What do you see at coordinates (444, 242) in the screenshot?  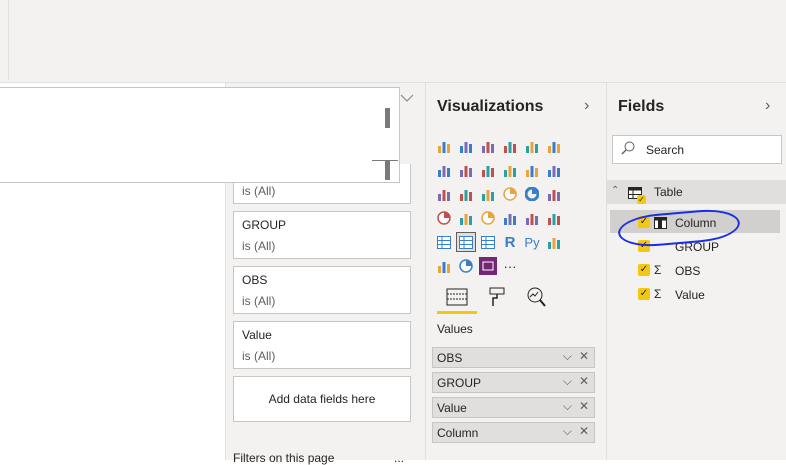 I see `slicer-icon` at bounding box center [444, 242].